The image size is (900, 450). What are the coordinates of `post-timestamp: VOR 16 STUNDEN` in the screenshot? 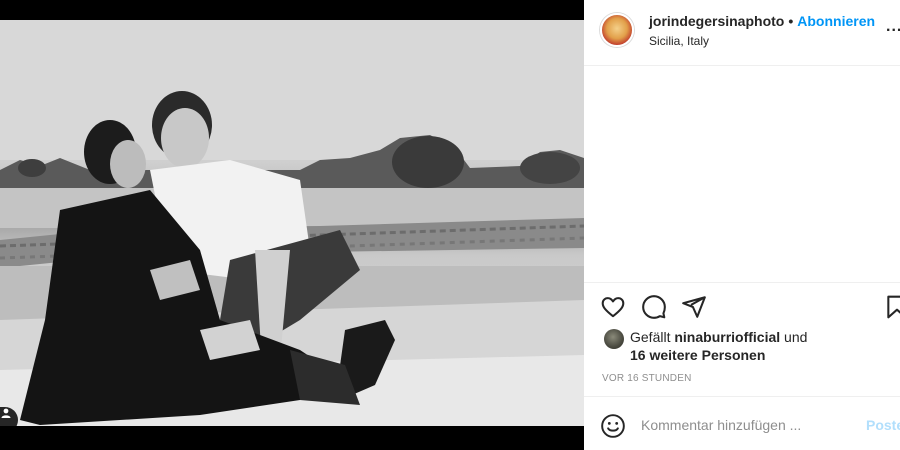 It's located at (647, 378).